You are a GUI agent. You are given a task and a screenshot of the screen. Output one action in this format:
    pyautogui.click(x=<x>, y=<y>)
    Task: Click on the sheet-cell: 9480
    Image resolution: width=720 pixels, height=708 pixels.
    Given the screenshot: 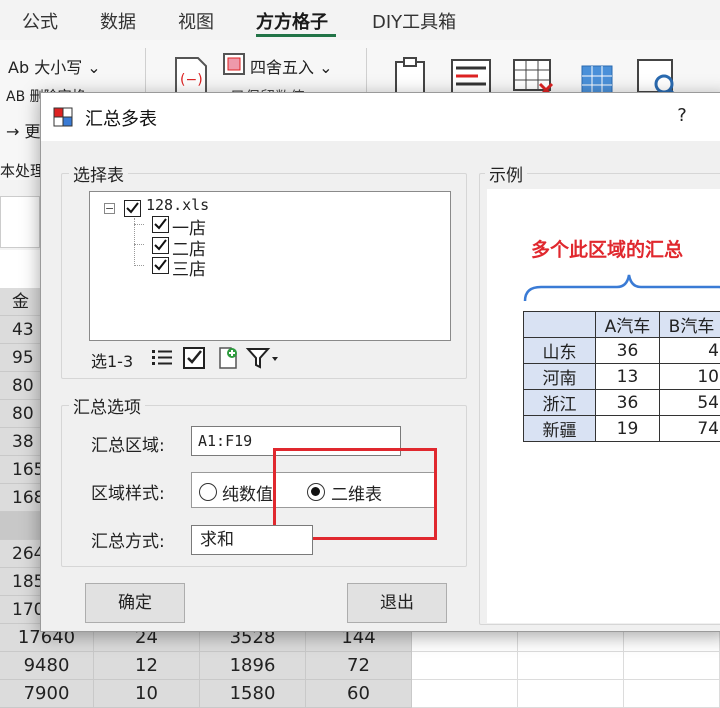 What is the action you would take?
    pyautogui.click(x=47, y=666)
    